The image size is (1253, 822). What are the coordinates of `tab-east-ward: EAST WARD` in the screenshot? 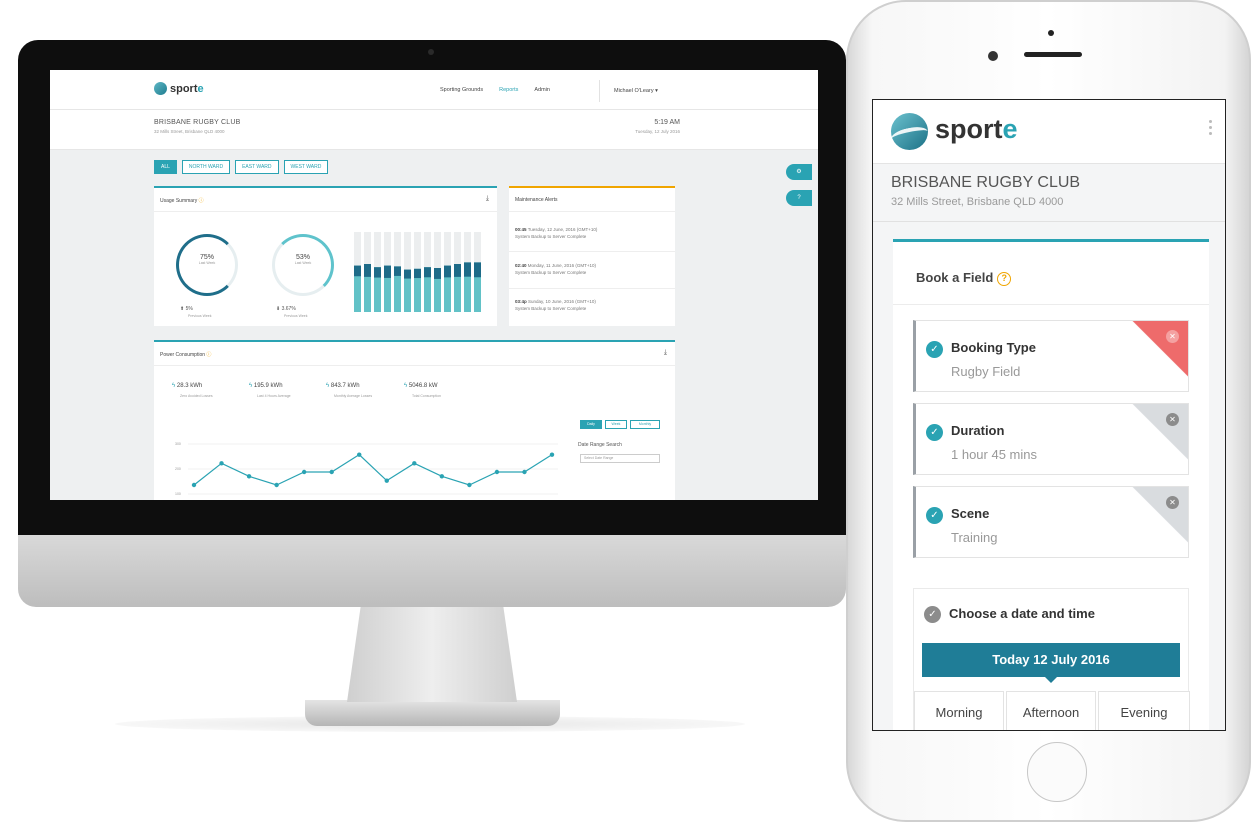 It's located at (257, 167).